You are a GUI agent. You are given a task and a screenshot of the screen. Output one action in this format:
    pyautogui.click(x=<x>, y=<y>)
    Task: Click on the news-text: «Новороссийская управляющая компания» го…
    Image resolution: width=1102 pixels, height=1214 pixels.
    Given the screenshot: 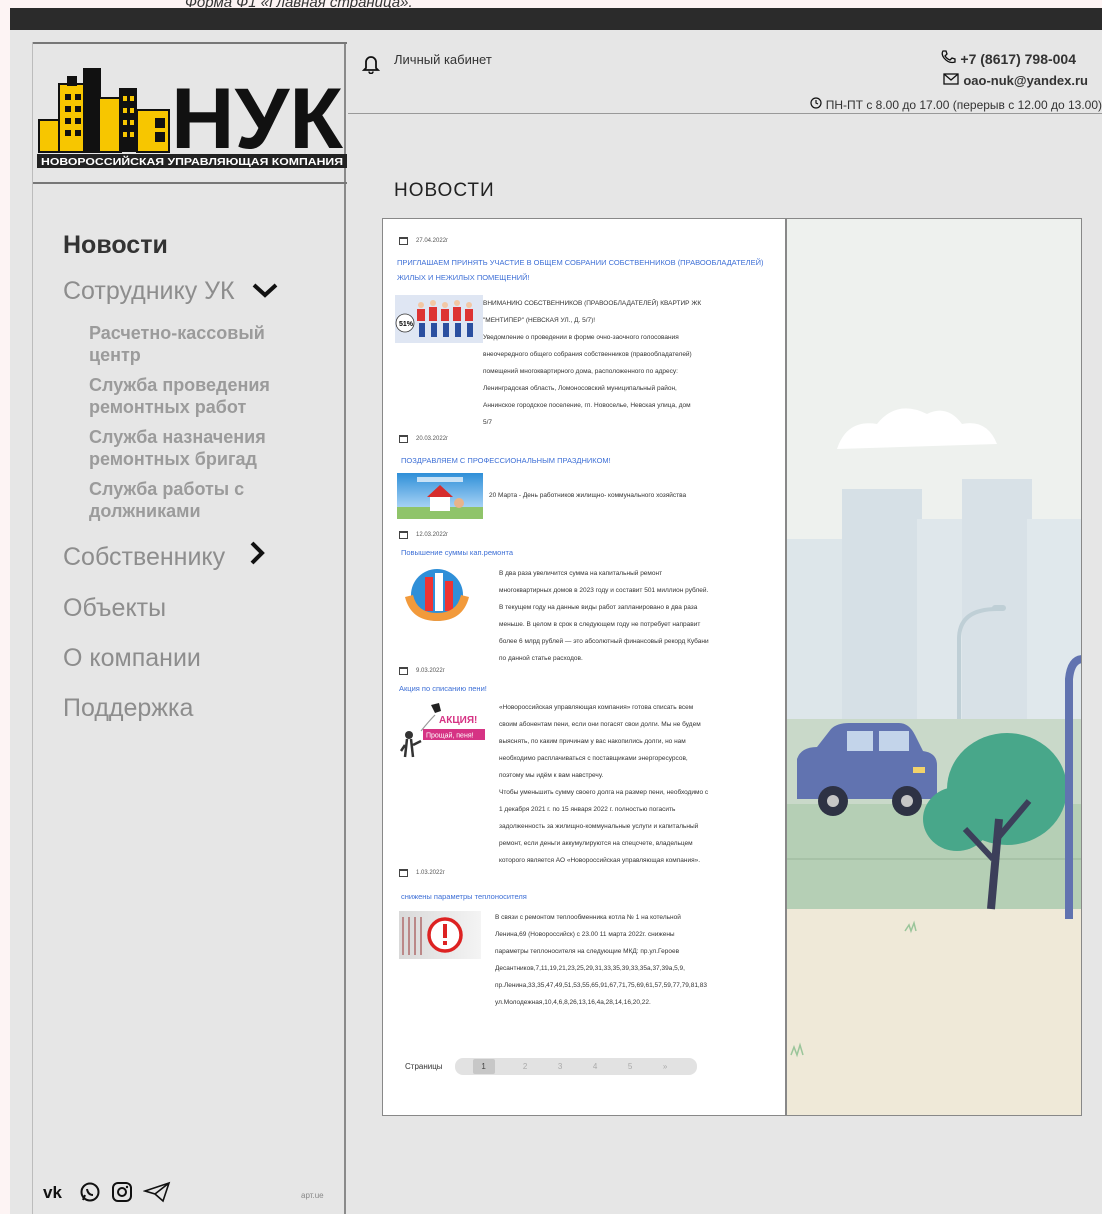 What is the action you would take?
    pyautogui.click(x=604, y=784)
    